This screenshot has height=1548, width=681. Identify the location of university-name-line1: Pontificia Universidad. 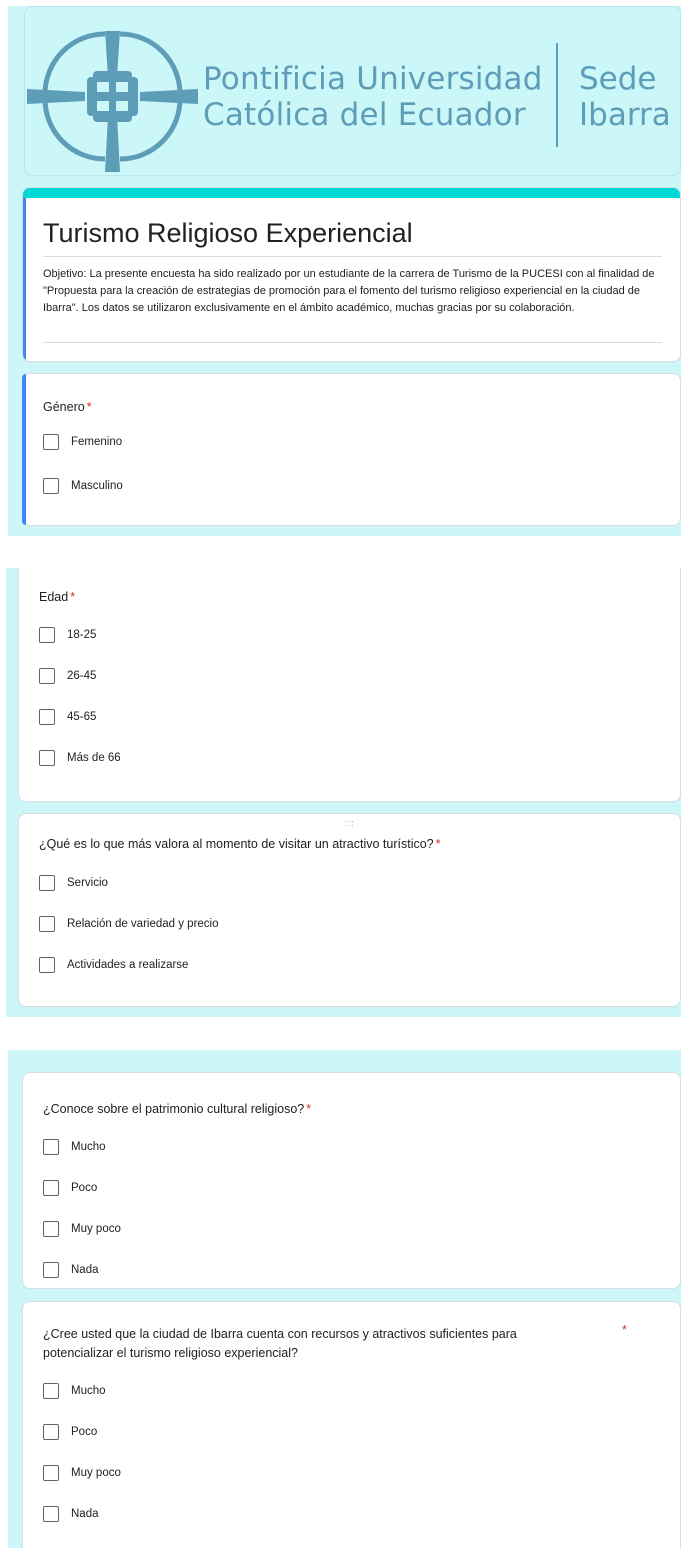
(373, 79).